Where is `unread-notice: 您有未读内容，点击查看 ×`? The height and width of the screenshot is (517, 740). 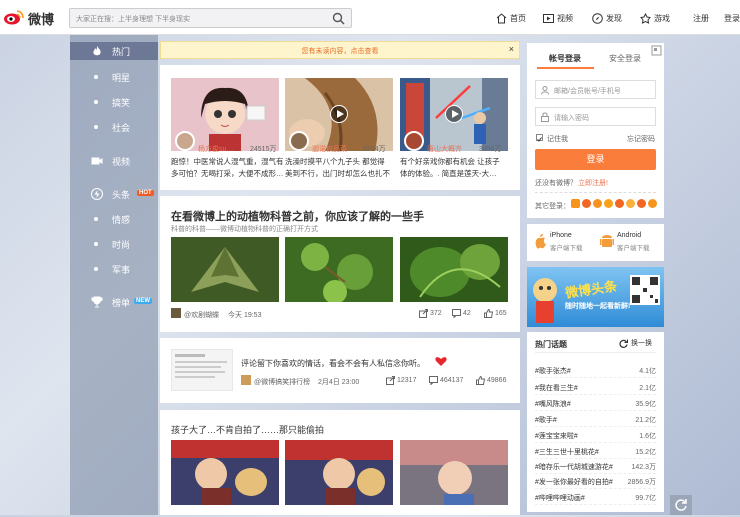
unread-notice: 您有未读内容，点击查看 × is located at coordinates (340, 50).